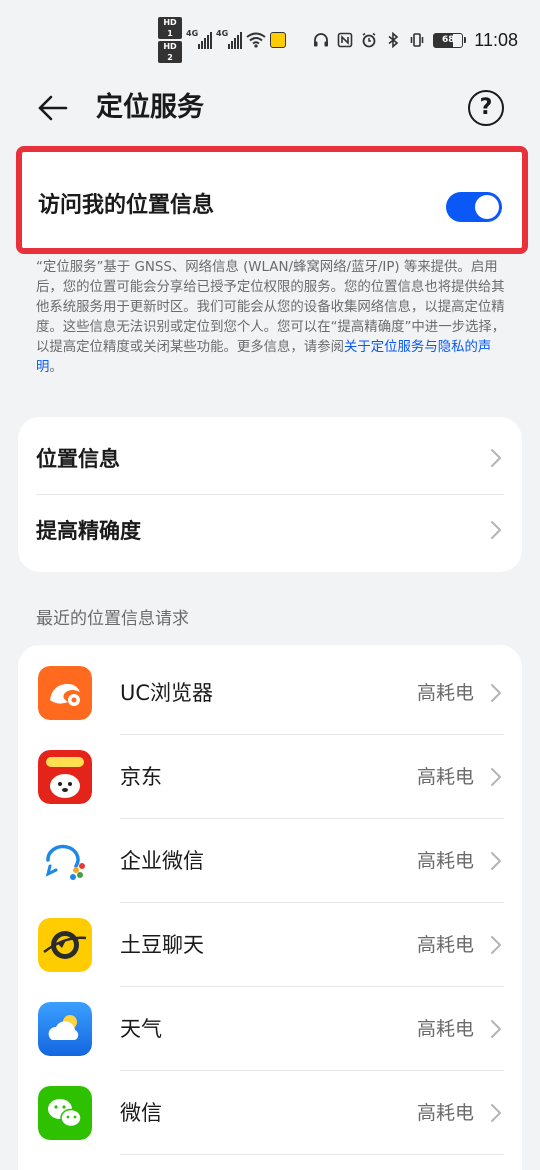 This screenshot has width=540, height=1170. Describe the element at coordinates (270, 855) in the screenshot. I see `app-row-wecom: 企业微信 高耗电` at that location.